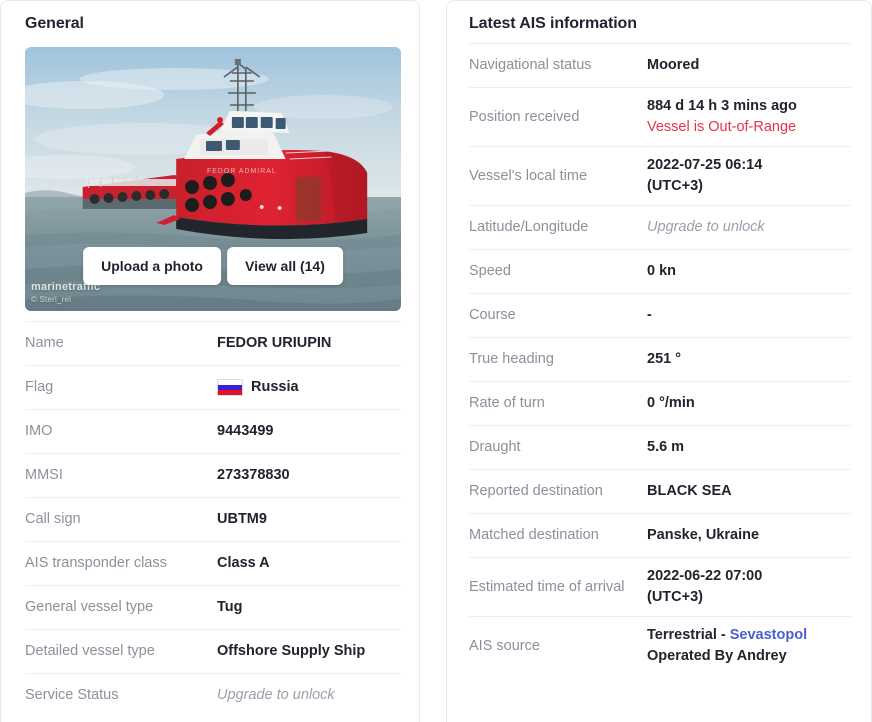 This screenshot has height=722, width=872. I want to click on row-value-flag: Russia, so click(309, 387).